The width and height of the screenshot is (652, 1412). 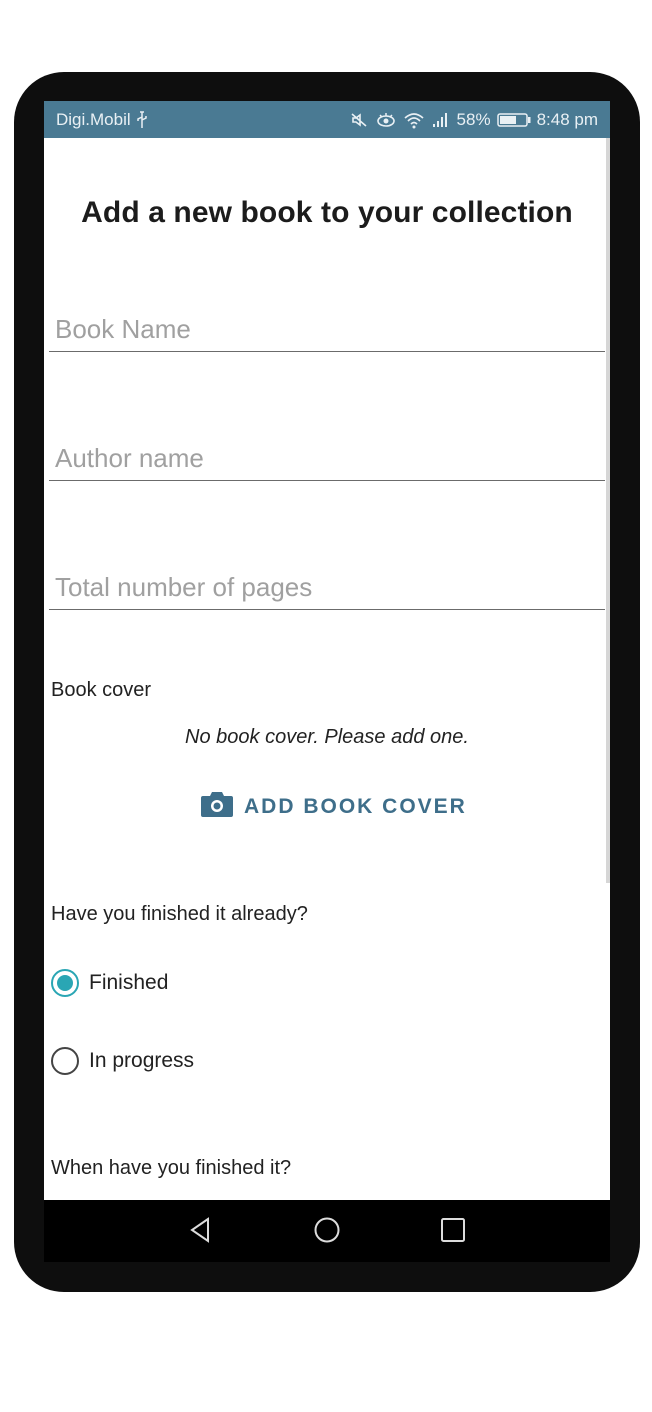 What do you see at coordinates (453, 1232) in the screenshot?
I see `recent-apps-icon` at bounding box center [453, 1232].